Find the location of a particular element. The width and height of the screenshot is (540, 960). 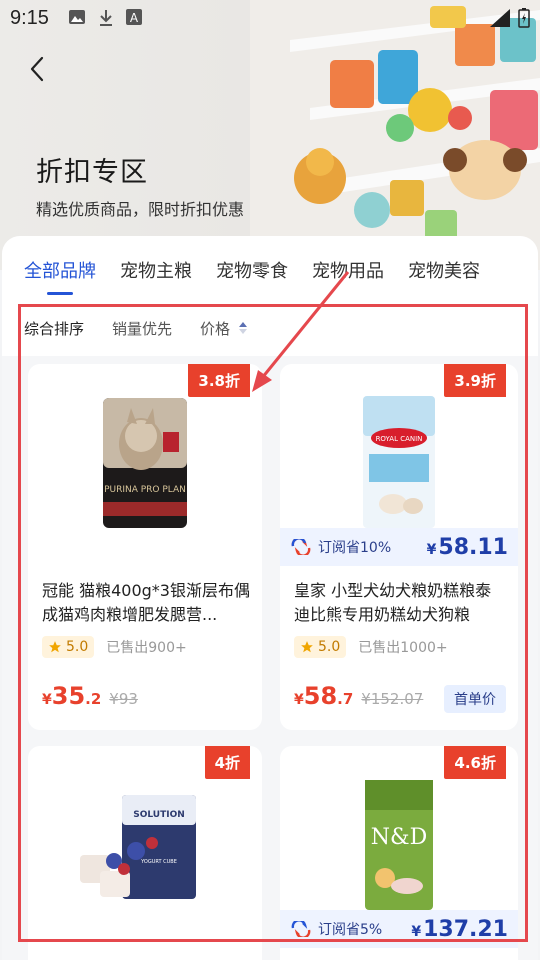

price-row: ¥35.2 ¥93 is located at coordinates (146, 696).